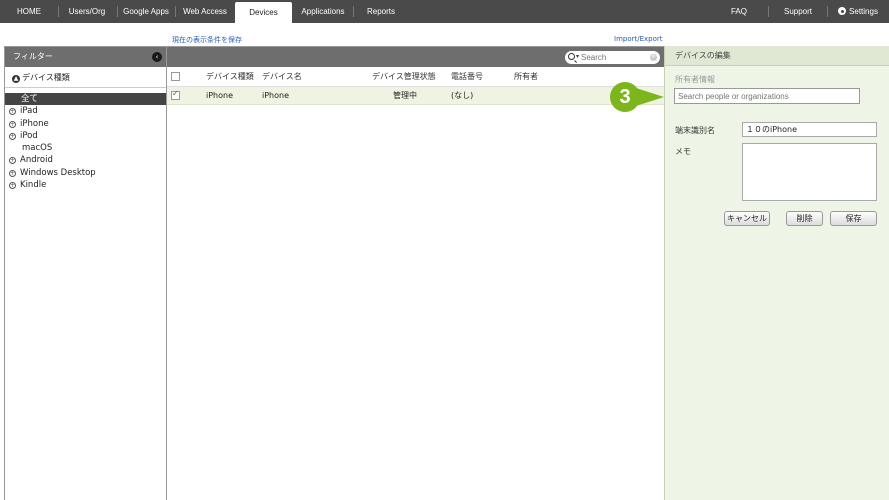  I want to click on search-box: ▾ ✕, so click(612, 57).